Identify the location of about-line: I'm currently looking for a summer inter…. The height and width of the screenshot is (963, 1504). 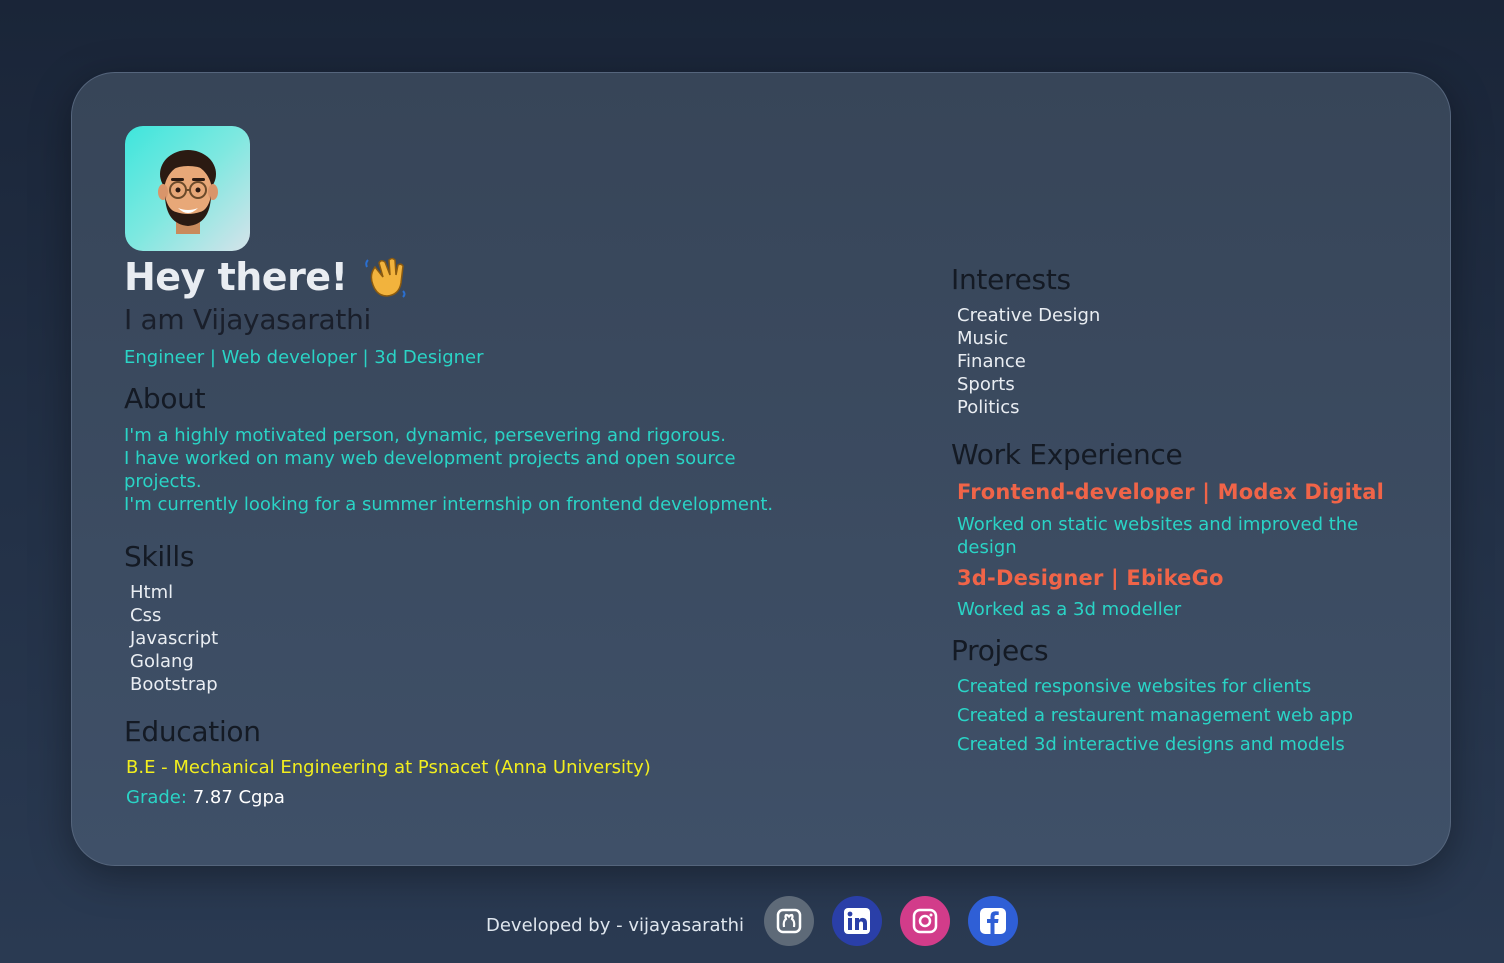
(449, 504).